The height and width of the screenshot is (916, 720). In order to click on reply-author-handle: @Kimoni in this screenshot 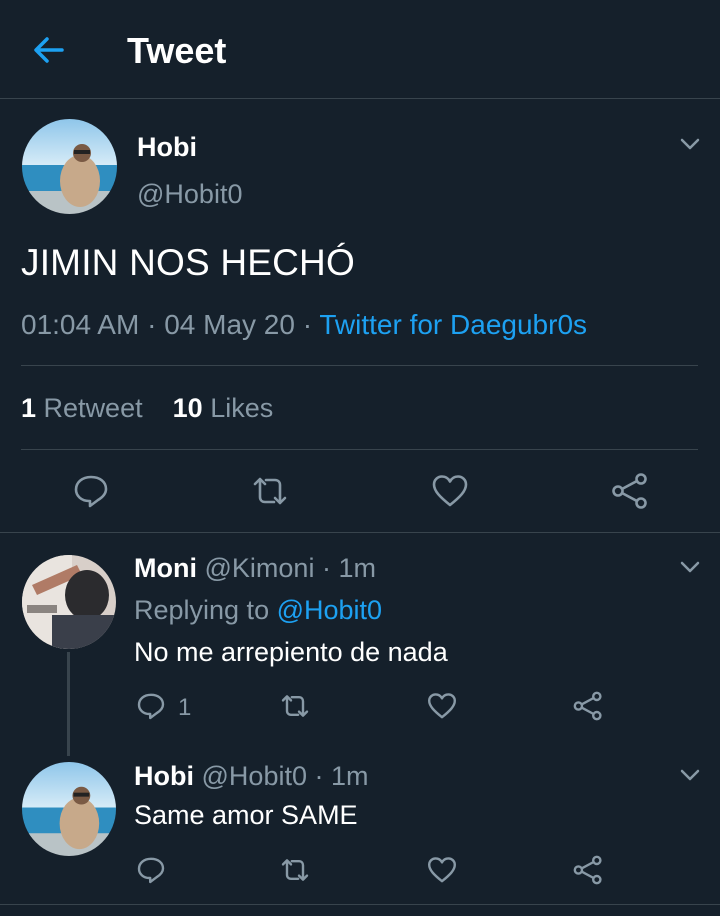, I will do `click(260, 568)`.